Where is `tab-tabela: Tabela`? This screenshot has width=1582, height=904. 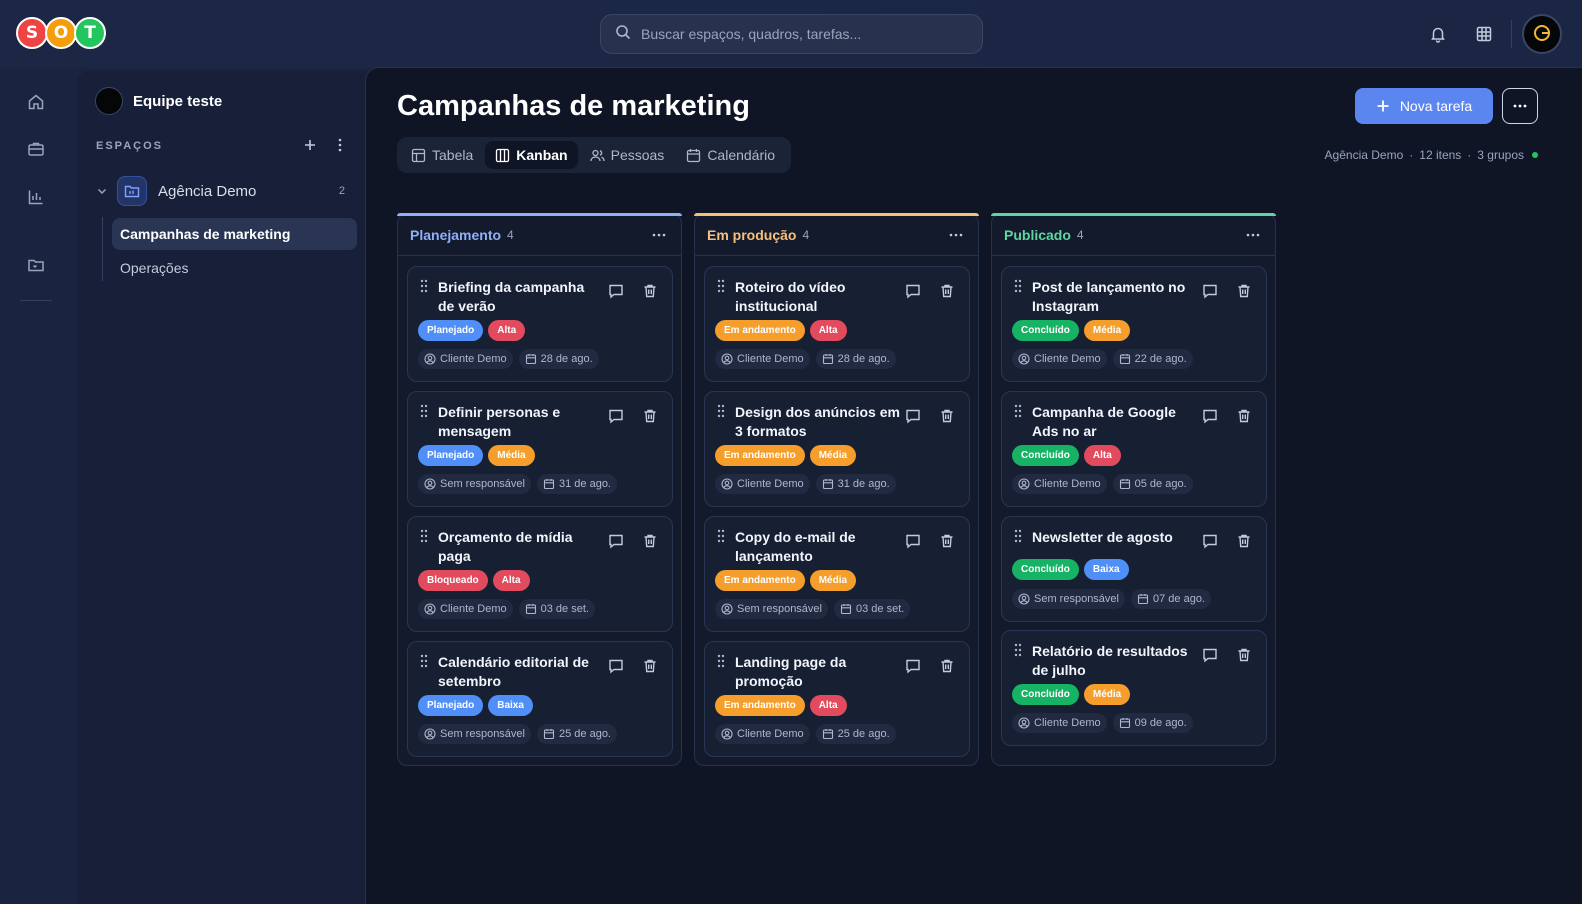
tab-tabela: Tabela is located at coordinates (442, 155).